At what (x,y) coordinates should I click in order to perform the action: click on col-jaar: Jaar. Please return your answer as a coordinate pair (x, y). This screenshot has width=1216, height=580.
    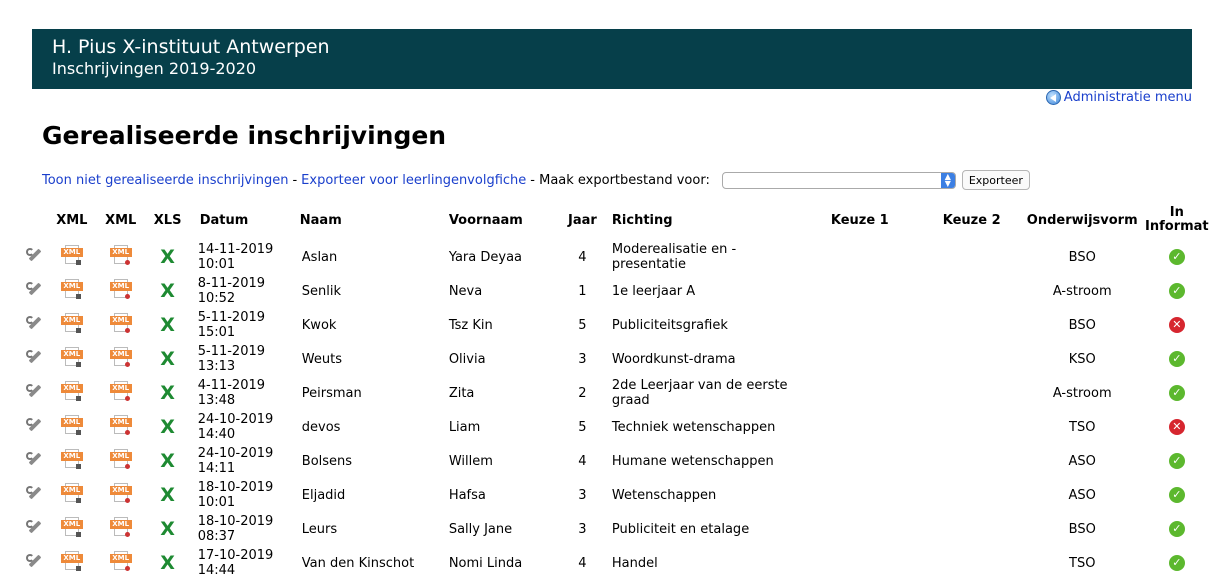
    Looking at the image, I should click on (582, 220).